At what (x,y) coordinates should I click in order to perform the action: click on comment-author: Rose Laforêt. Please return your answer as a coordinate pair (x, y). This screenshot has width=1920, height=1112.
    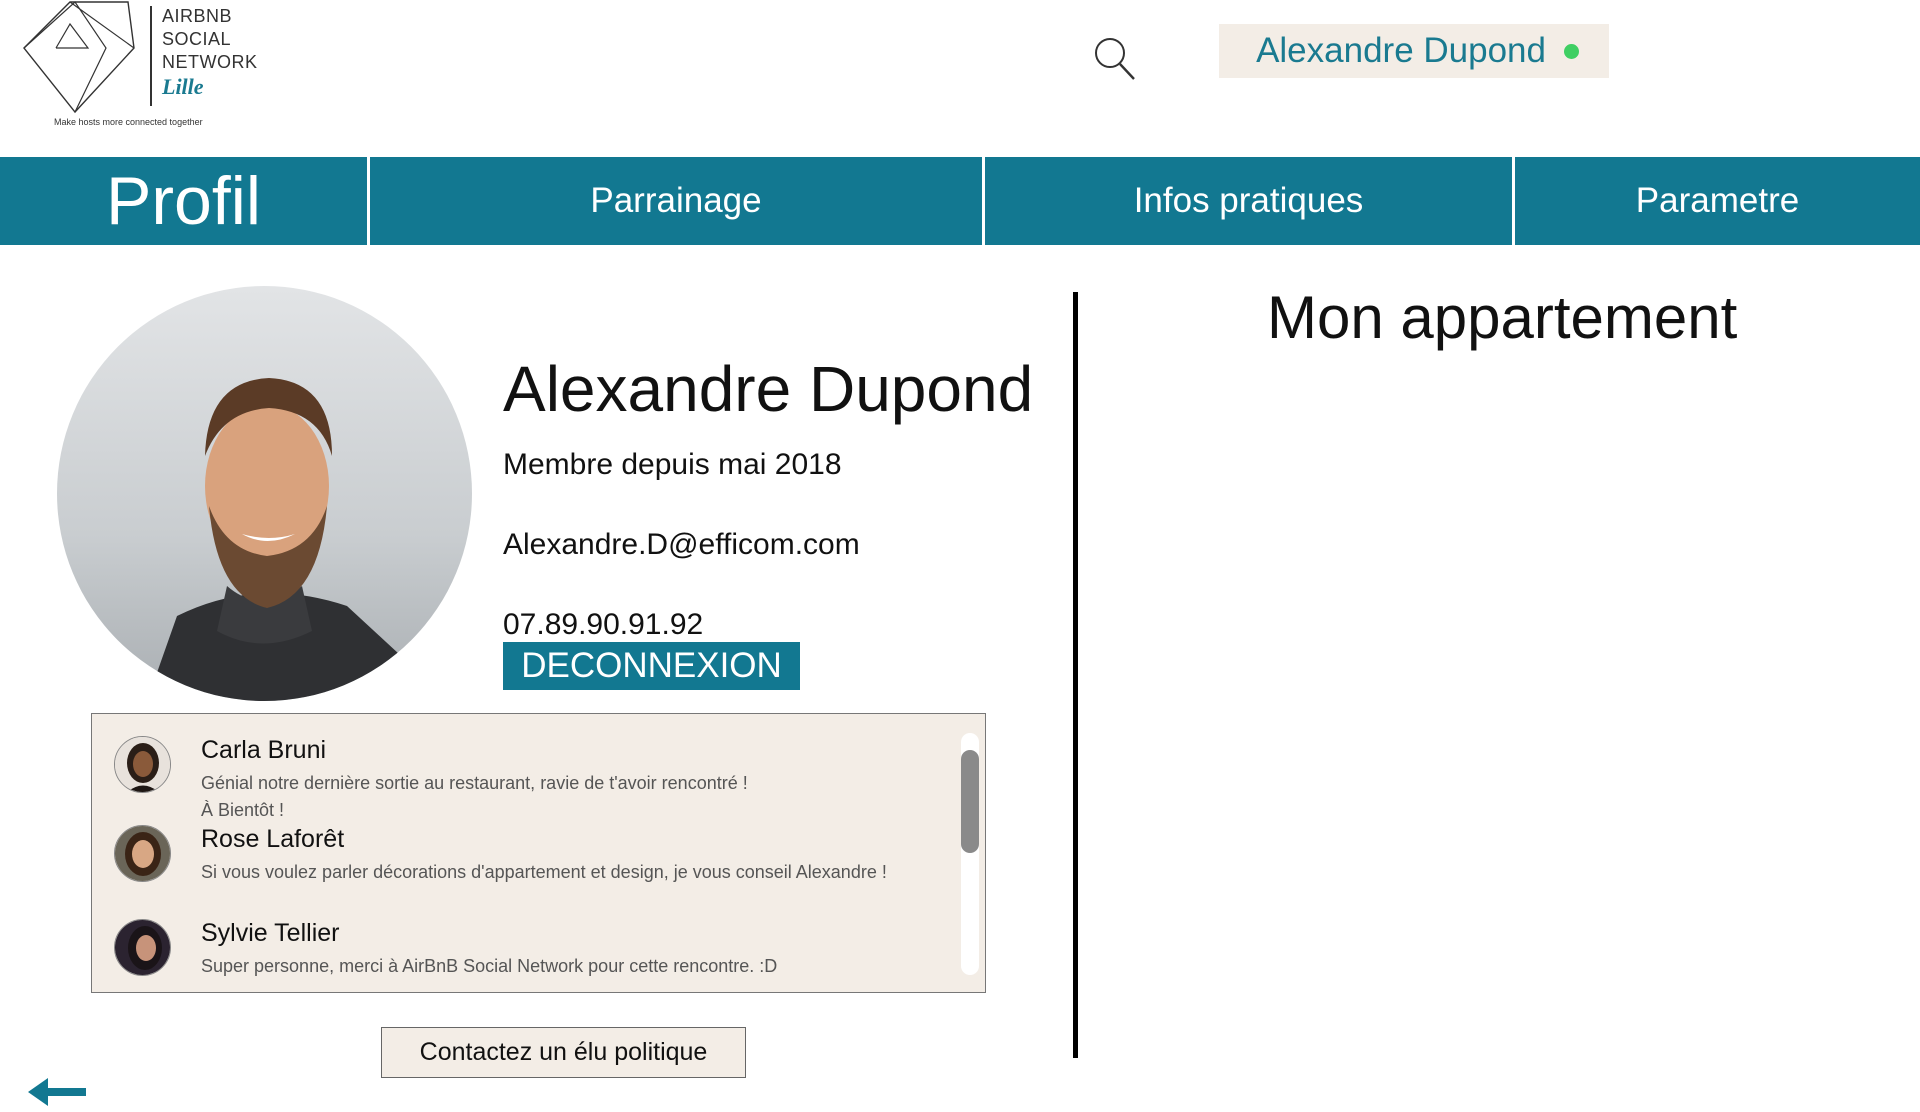
    Looking at the image, I should click on (273, 839).